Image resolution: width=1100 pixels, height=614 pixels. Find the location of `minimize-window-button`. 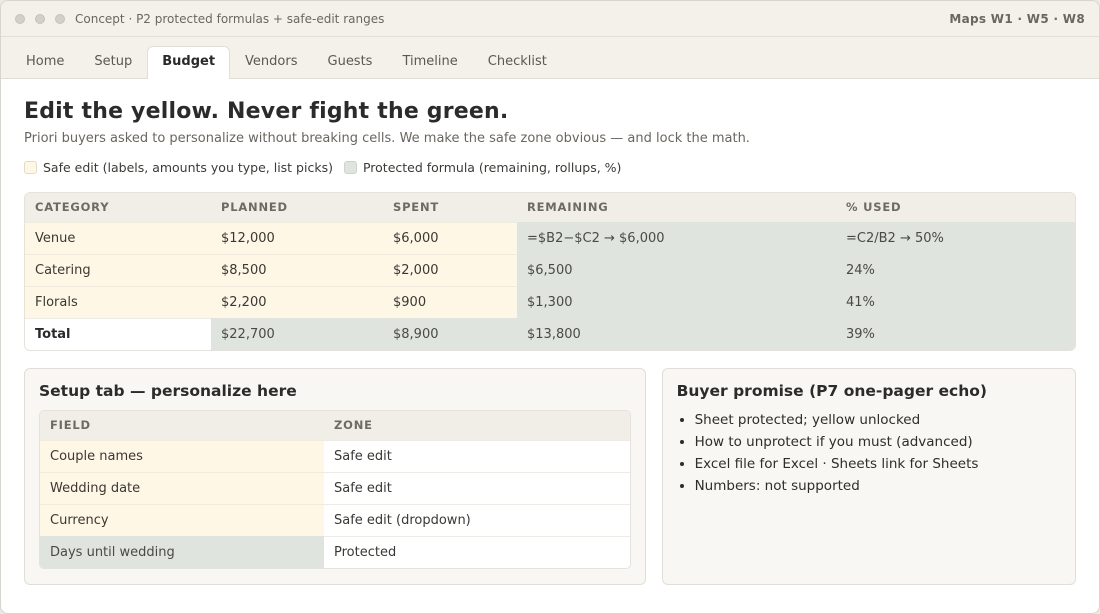

minimize-window-button is located at coordinates (40, 18).